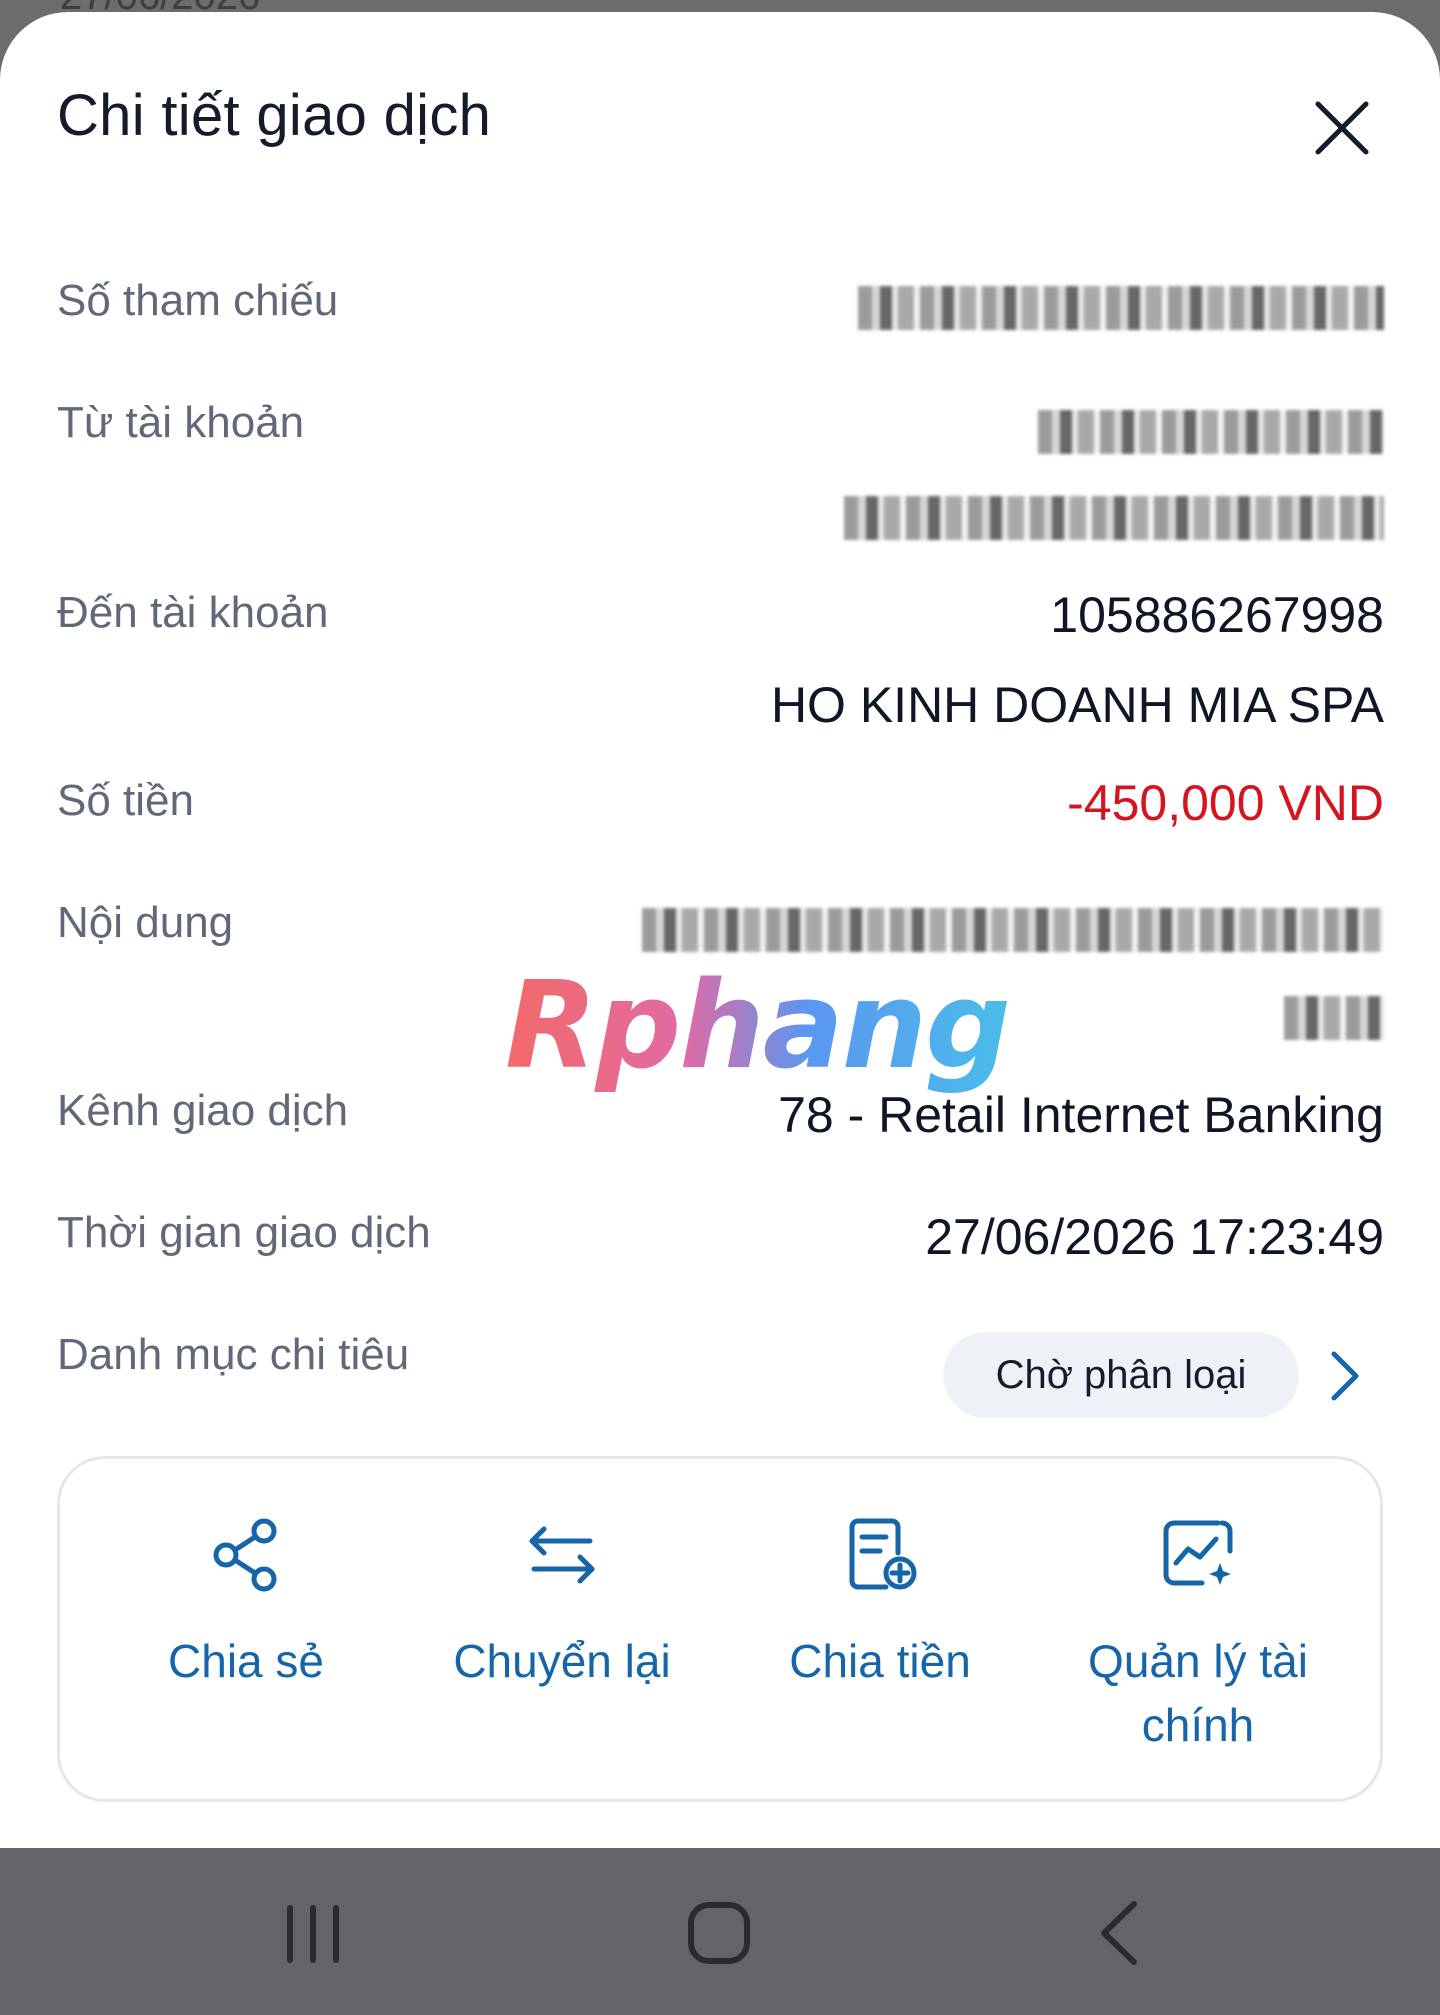 The image size is (1440, 2015). What do you see at coordinates (1198, 1693) in the screenshot?
I see `finance-management-label: Quản lý tài chính` at bounding box center [1198, 1693].